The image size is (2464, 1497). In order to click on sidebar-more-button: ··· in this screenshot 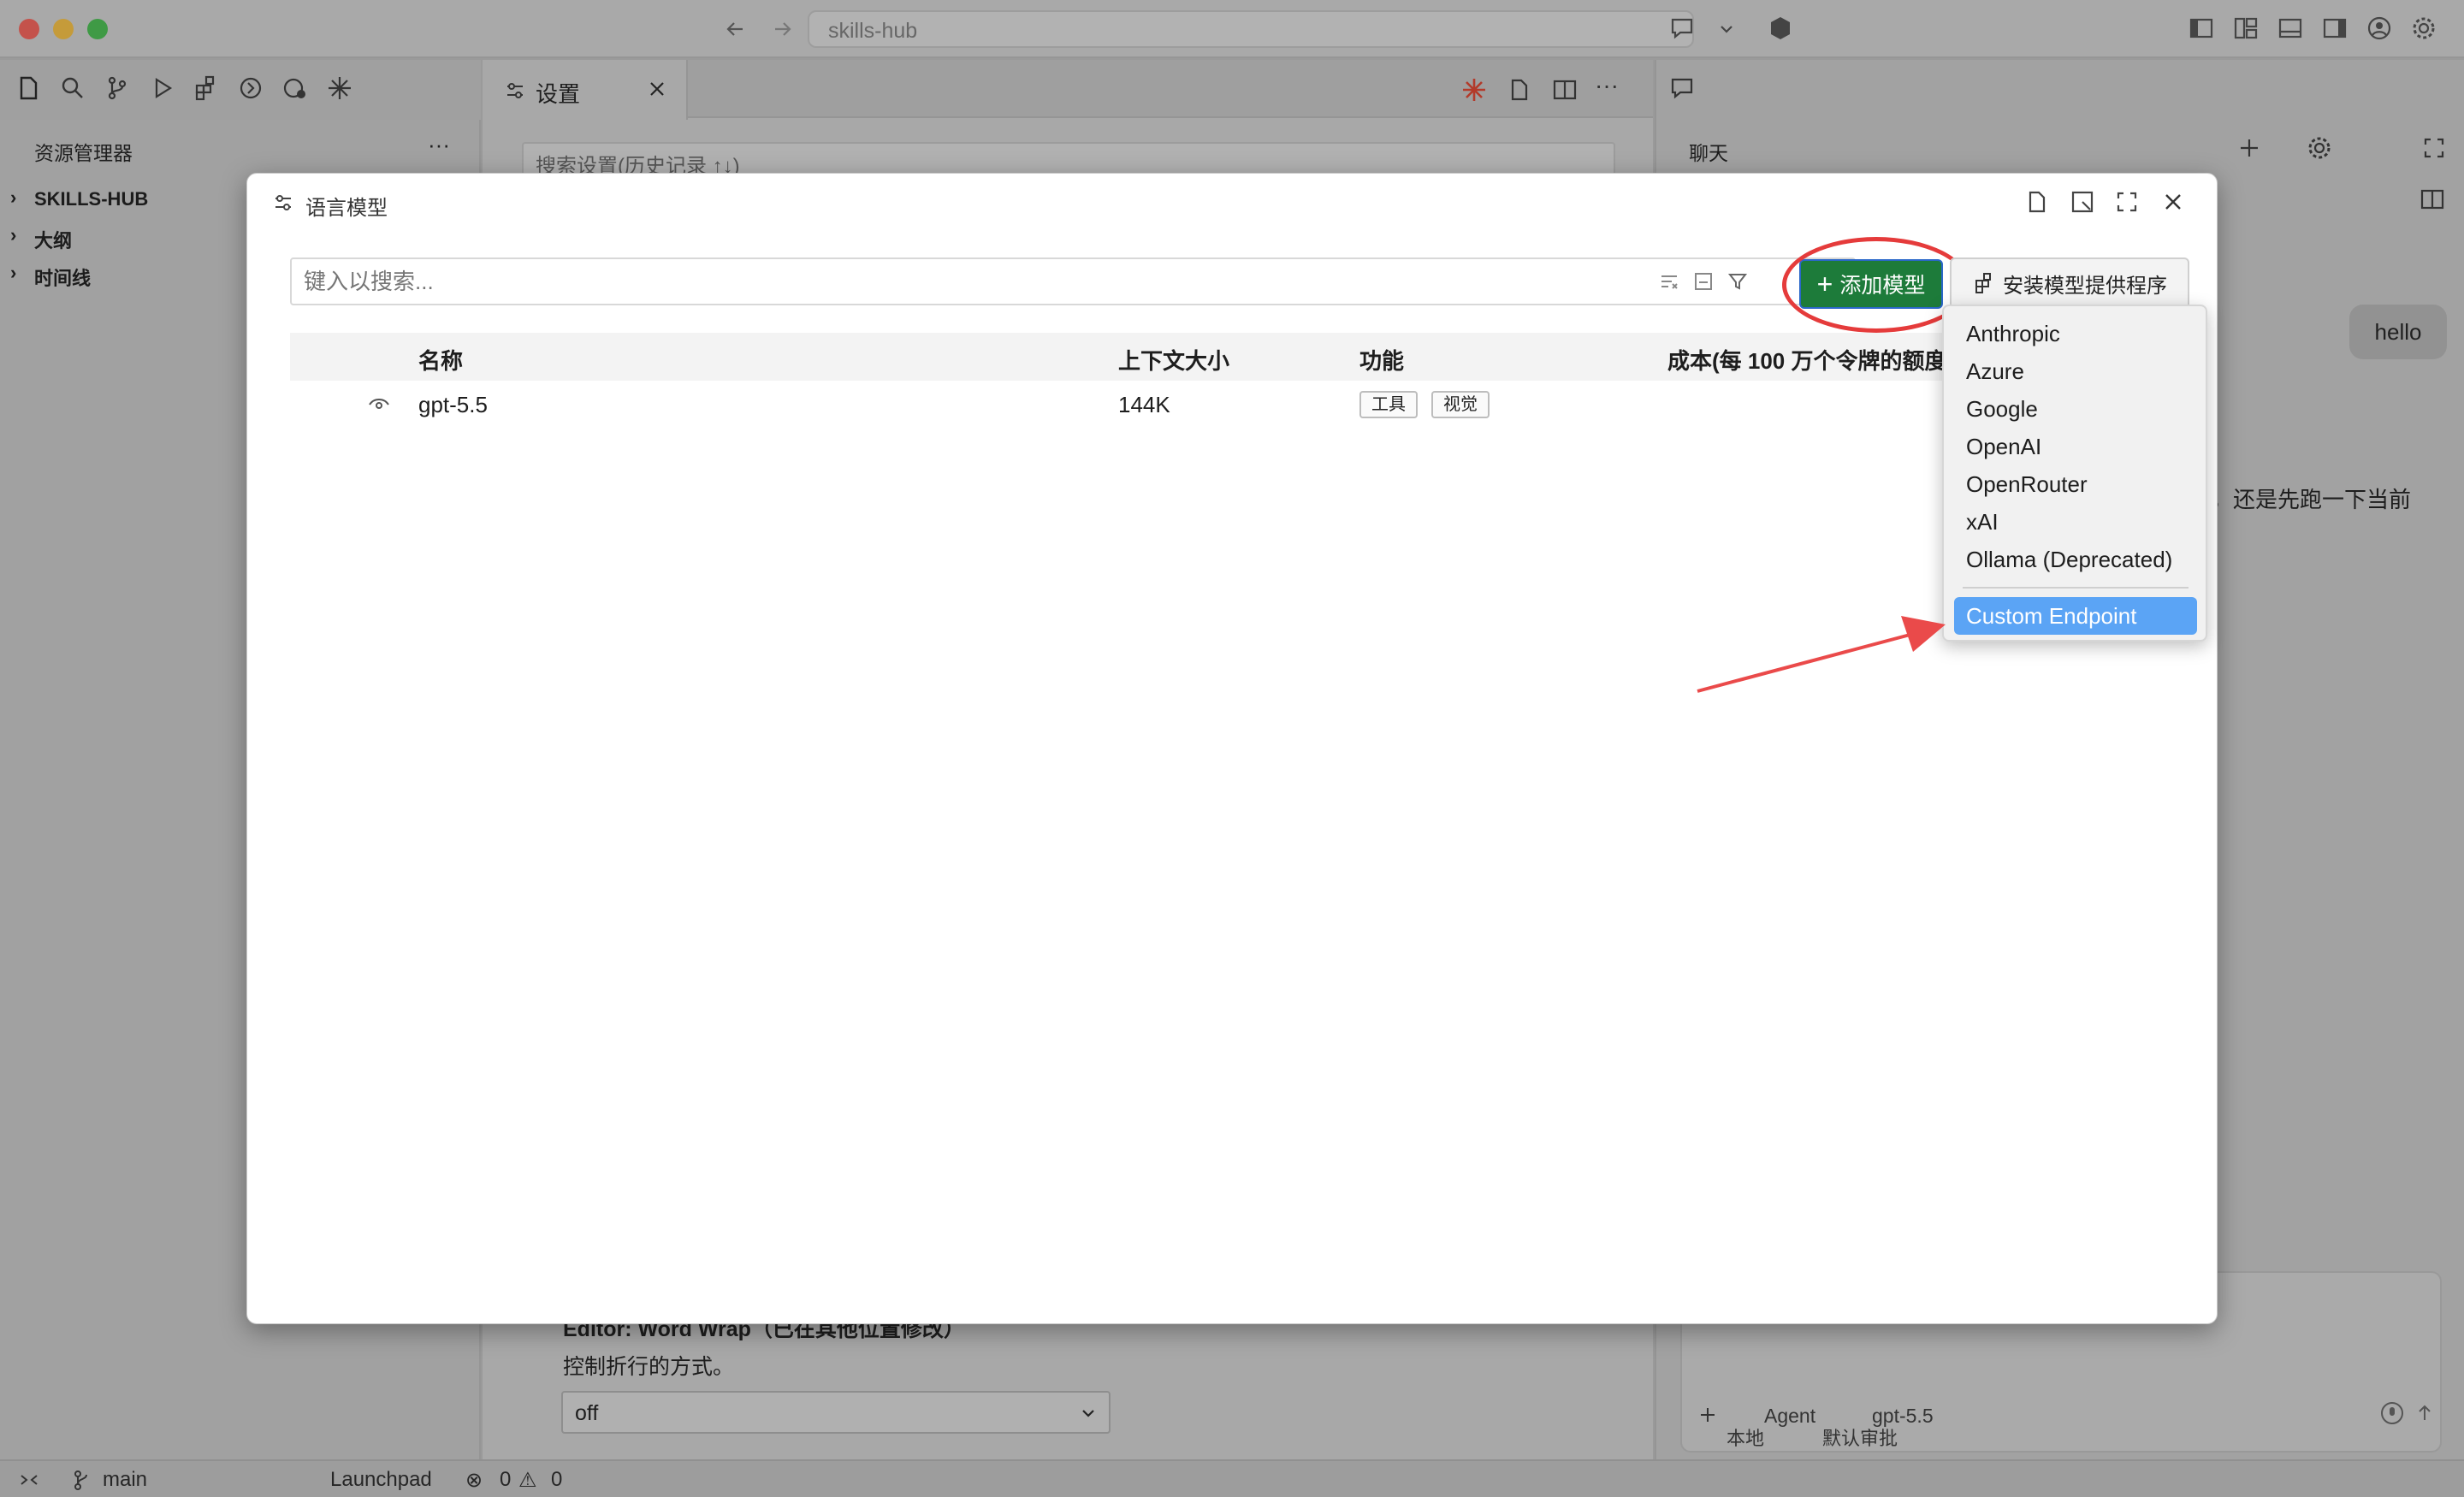, I will do `click(439, 145)`.